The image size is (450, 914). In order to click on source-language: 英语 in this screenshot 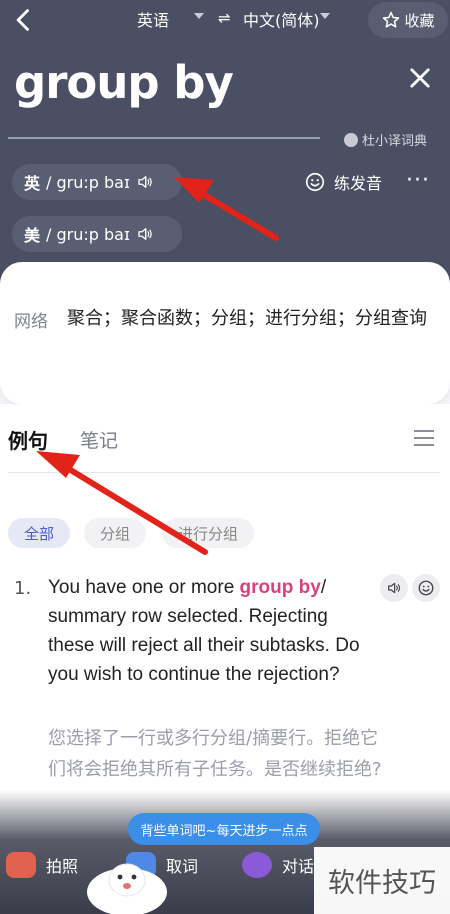, I will do `click(153, 19)`.